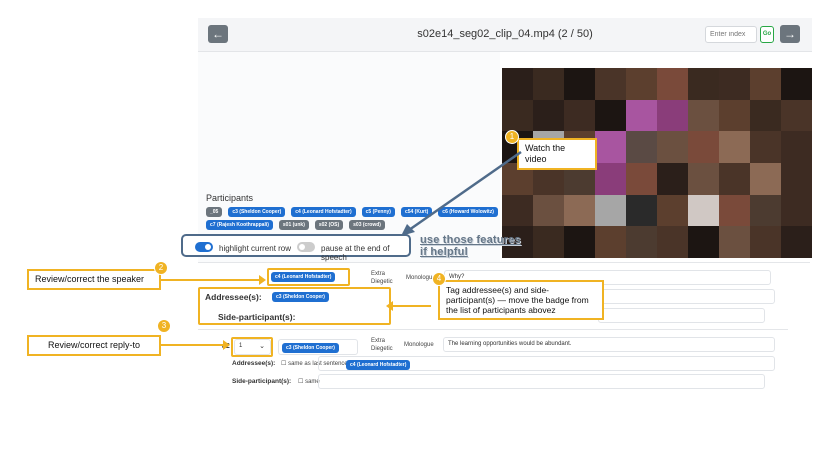 This screenshot has width=817, height=463. What do you see at coordinates (767, 34) in the screenshot?
I see `go-button: Go` at bounding box center [767, 34].